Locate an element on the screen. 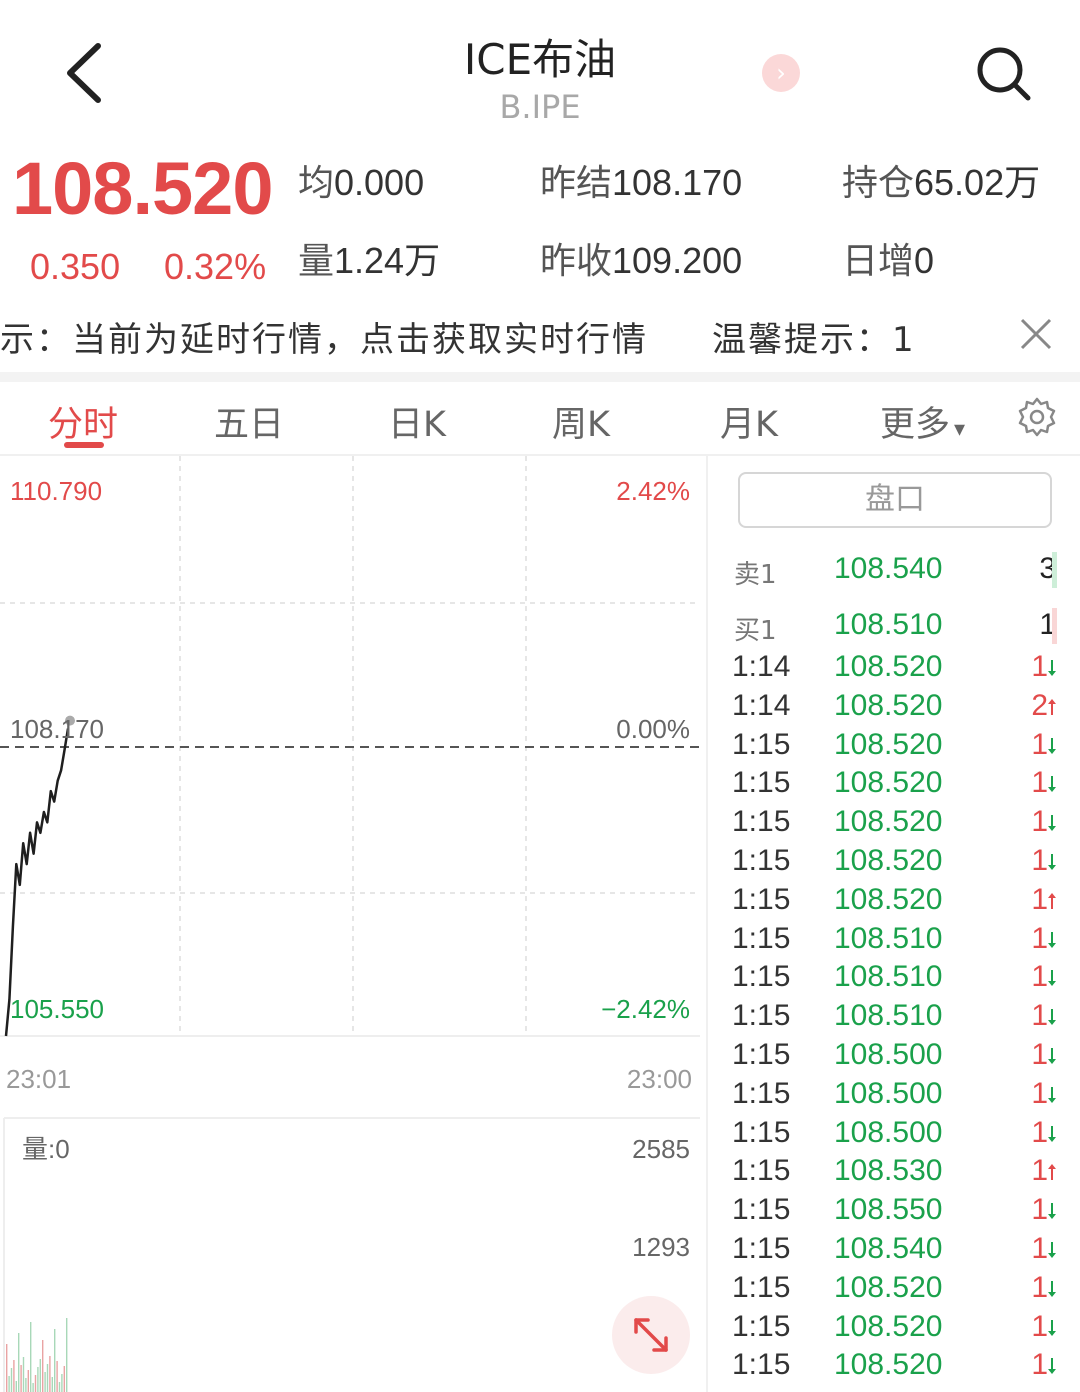  tab-weekly-k: 周K is located at coordinates (581, 421).